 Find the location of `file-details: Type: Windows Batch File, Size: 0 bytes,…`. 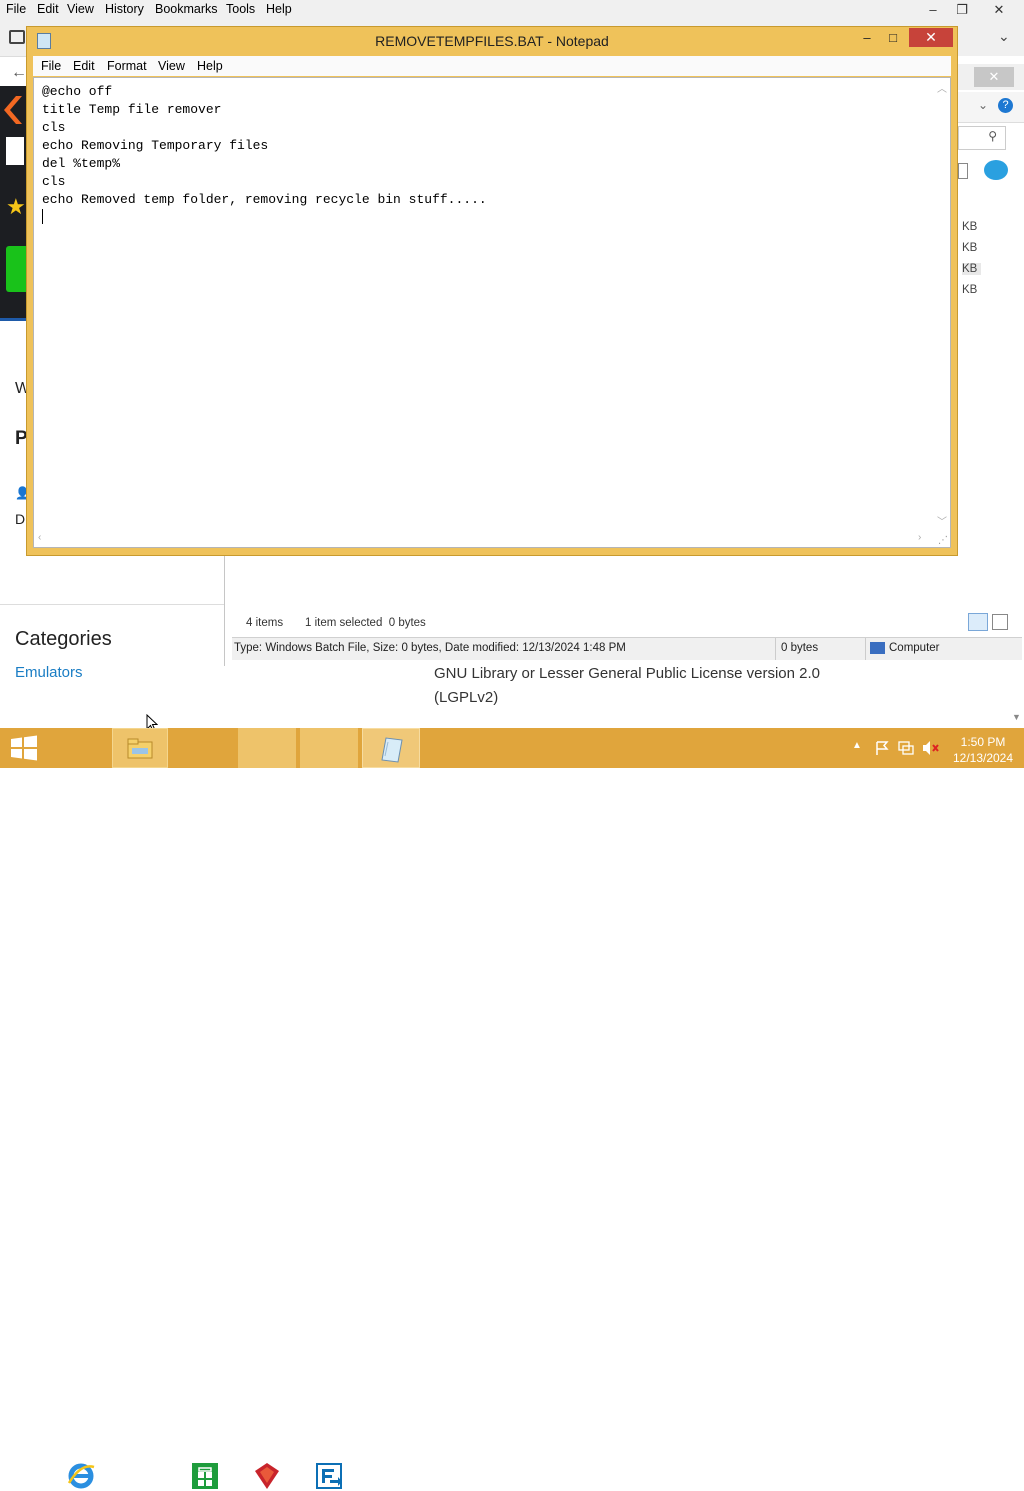

file-details: Type: Windows Batch File, Size: 0 bytes,… is located at coordinates (430, 648).